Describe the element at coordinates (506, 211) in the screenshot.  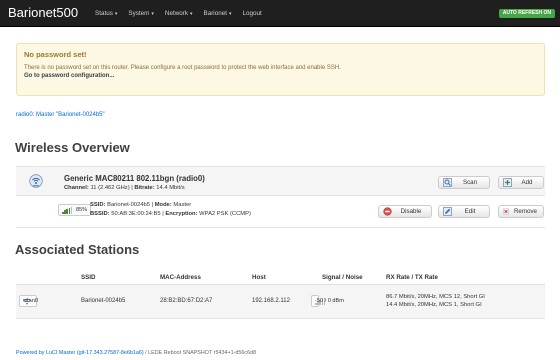
I see `remove-icon` at that location.